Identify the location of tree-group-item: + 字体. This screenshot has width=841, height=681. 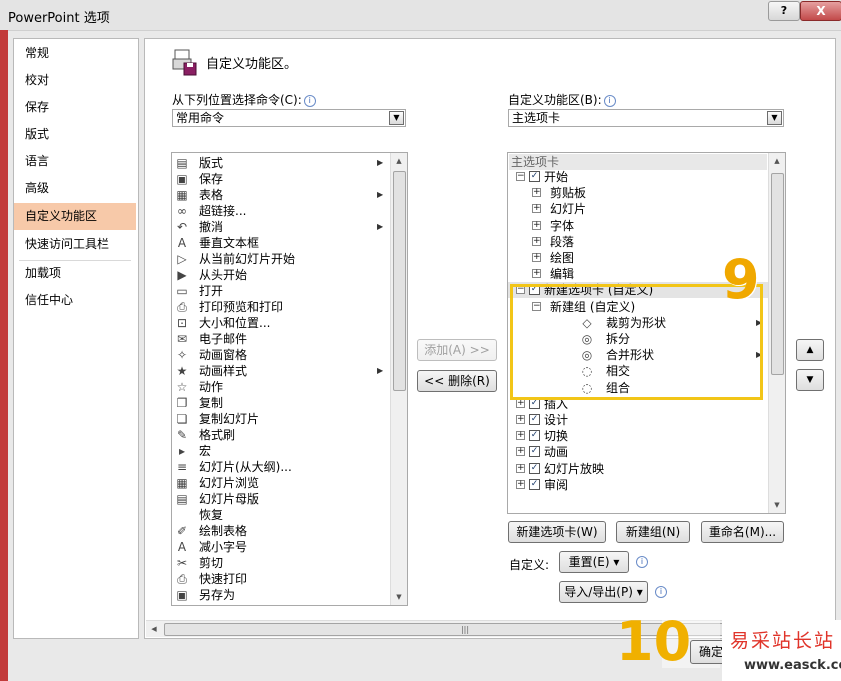
(638, 226).